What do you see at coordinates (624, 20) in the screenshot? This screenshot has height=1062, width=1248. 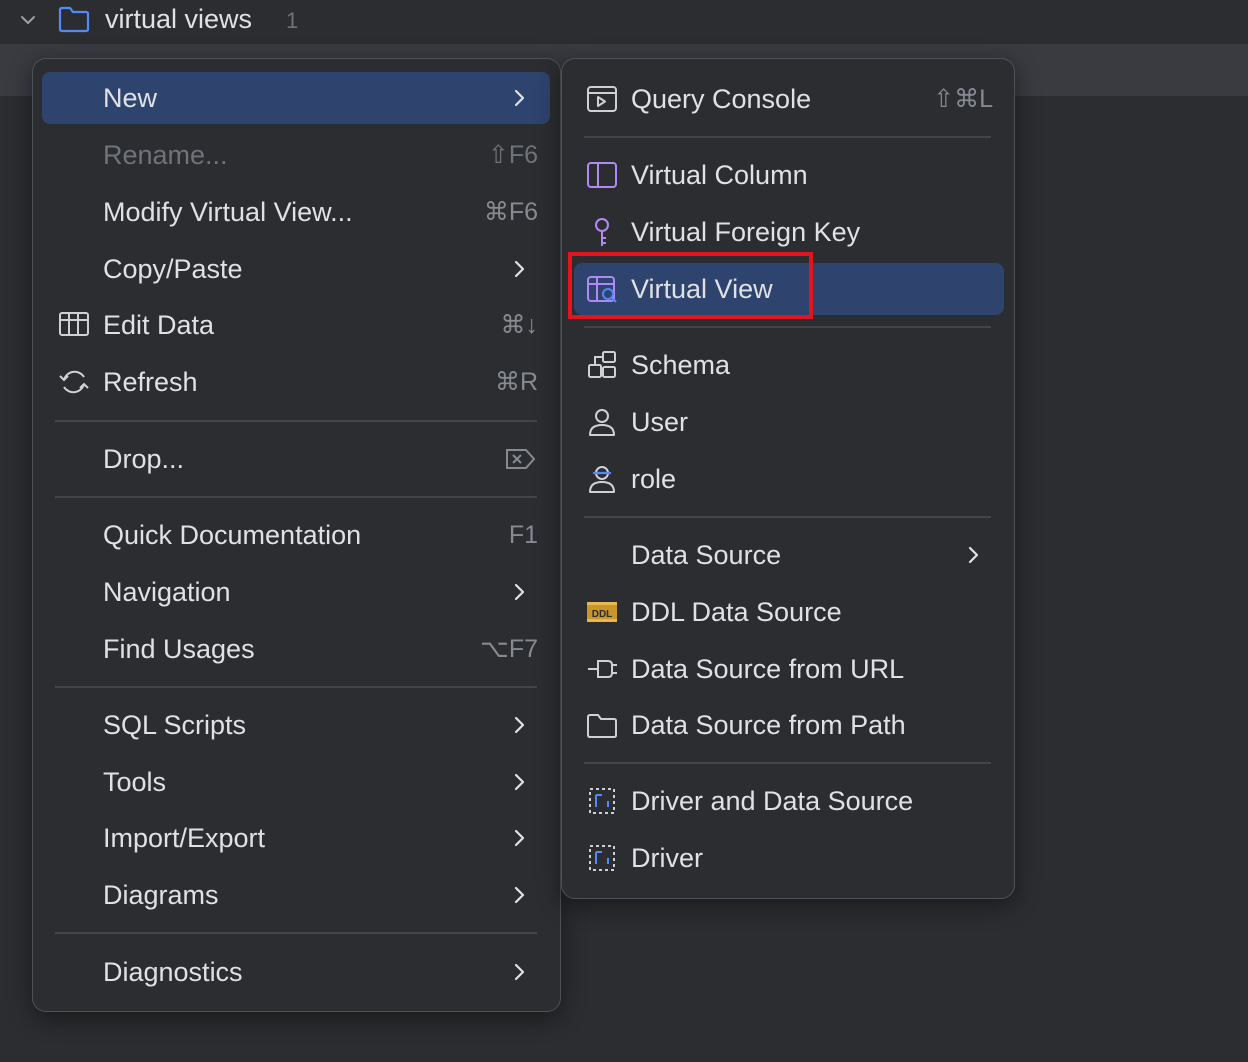 I see `tree-row-virtual-views: virtual views 1` at bounding box center [624, 20].